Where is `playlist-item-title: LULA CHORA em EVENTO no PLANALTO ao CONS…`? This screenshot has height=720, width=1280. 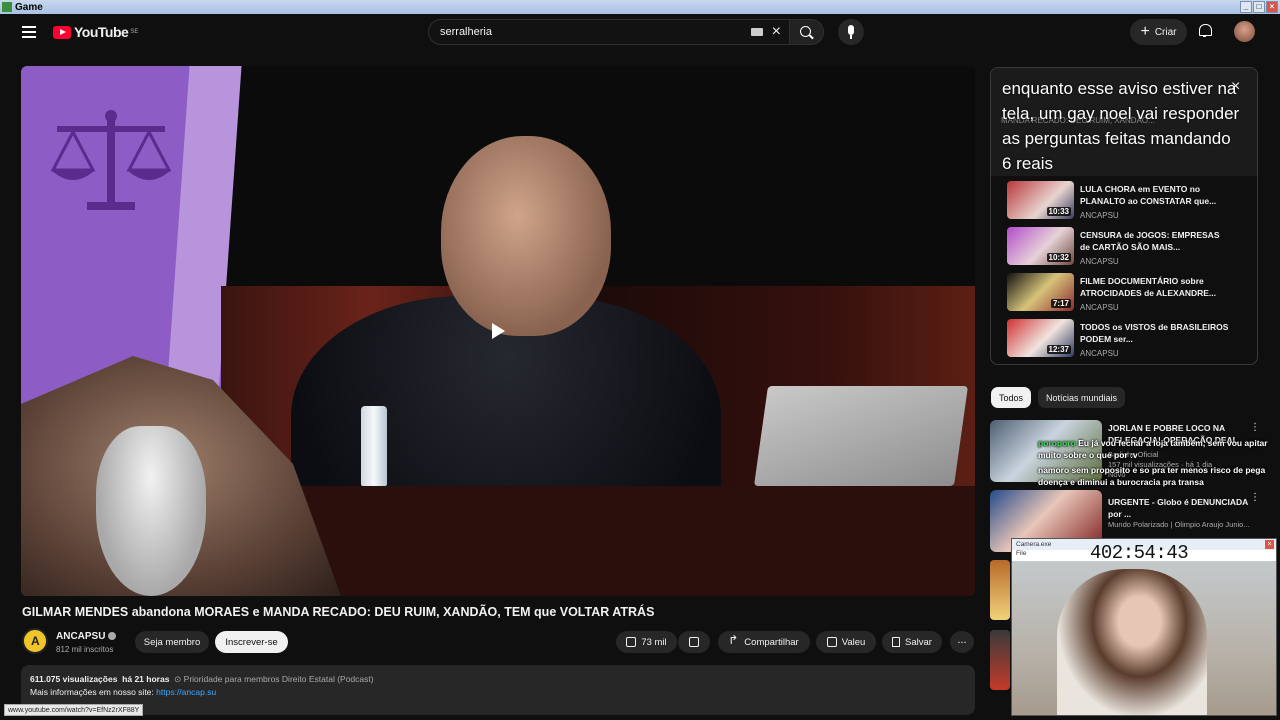 playlist-item-title: LULA CHORA em EVENTO no PLANALTO ao CONS… is located at coordinates (1148, 195).